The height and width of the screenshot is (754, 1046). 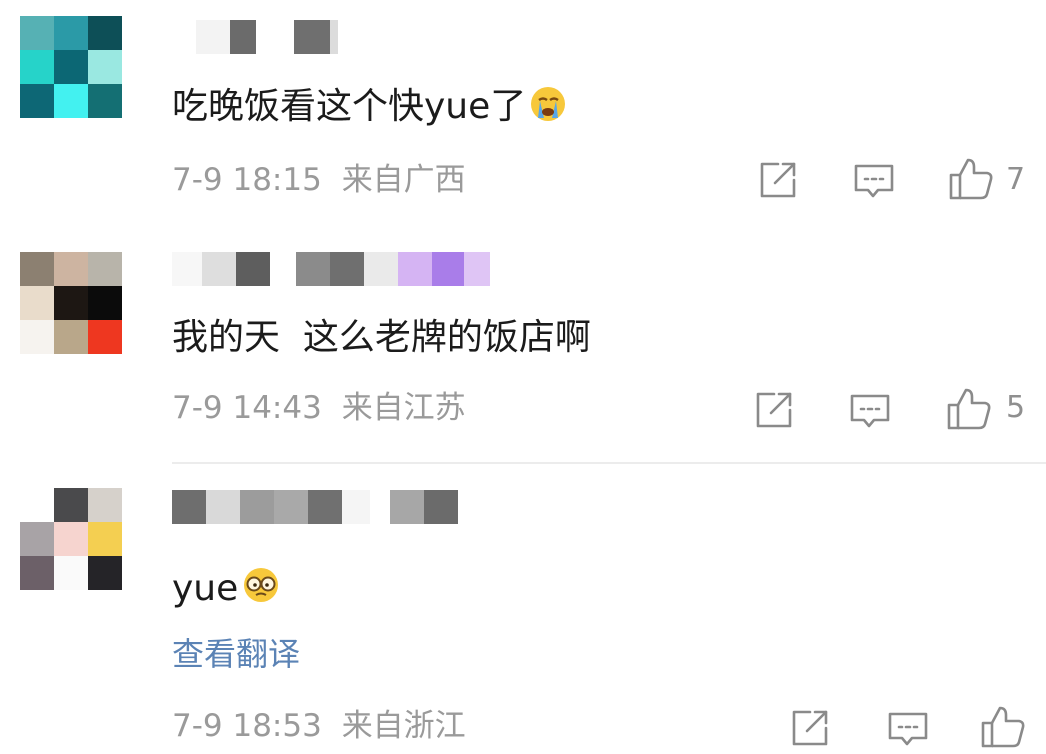 I want to click on comment-text-body: 吃晚饭看这个快yue了, so click(x=349, y=106).